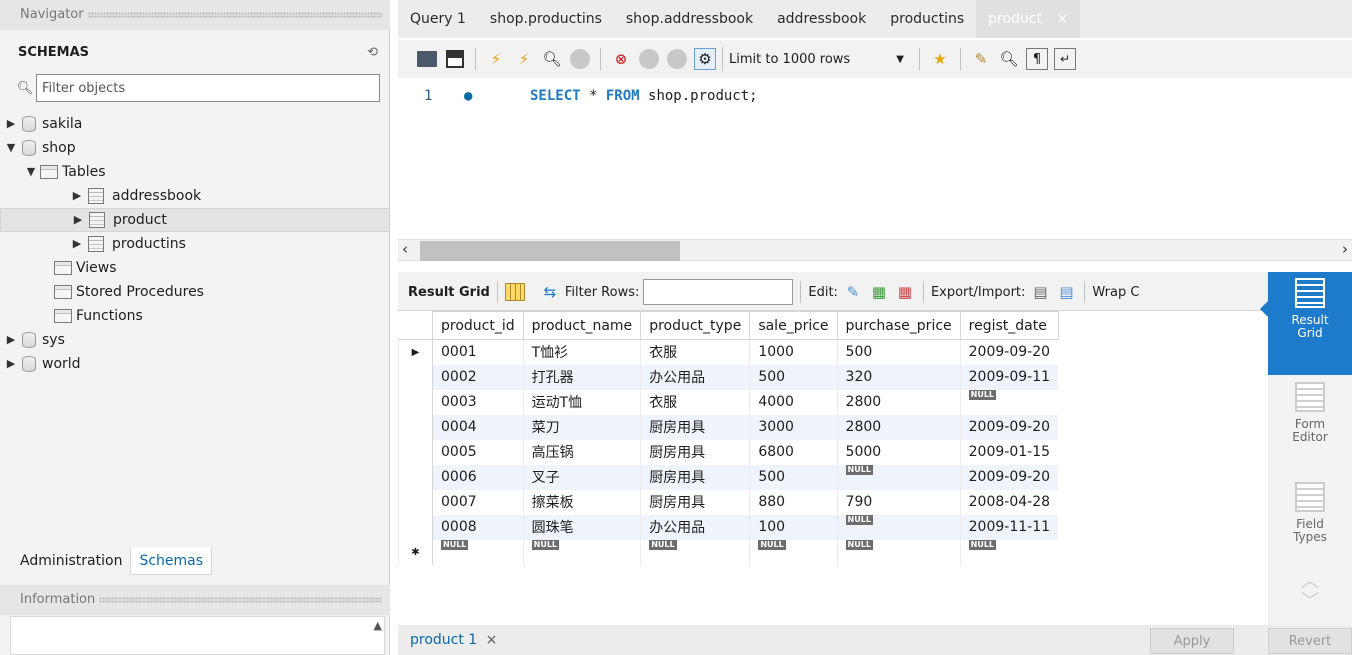  What do you see at coordinates (581, 427) in the screenshot?
I see `grid-cell: 菜刀` at bounding box center [581, 427].